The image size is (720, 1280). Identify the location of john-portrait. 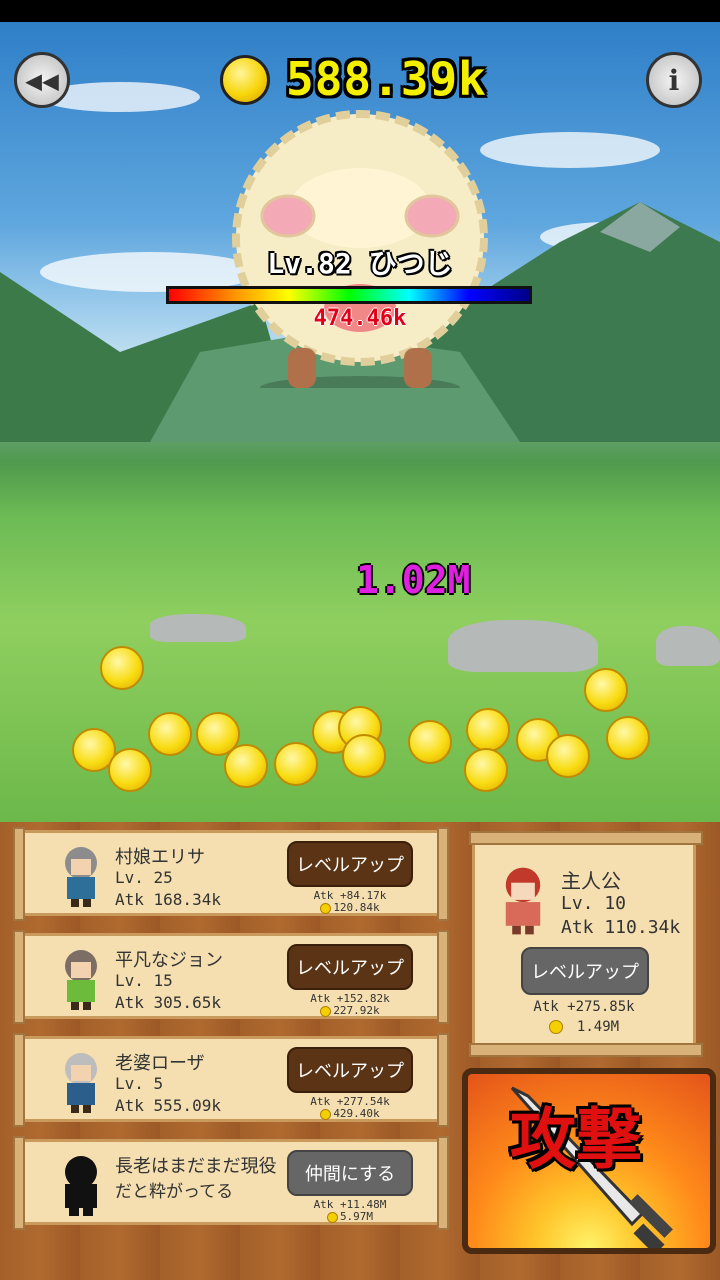
(81, 980).